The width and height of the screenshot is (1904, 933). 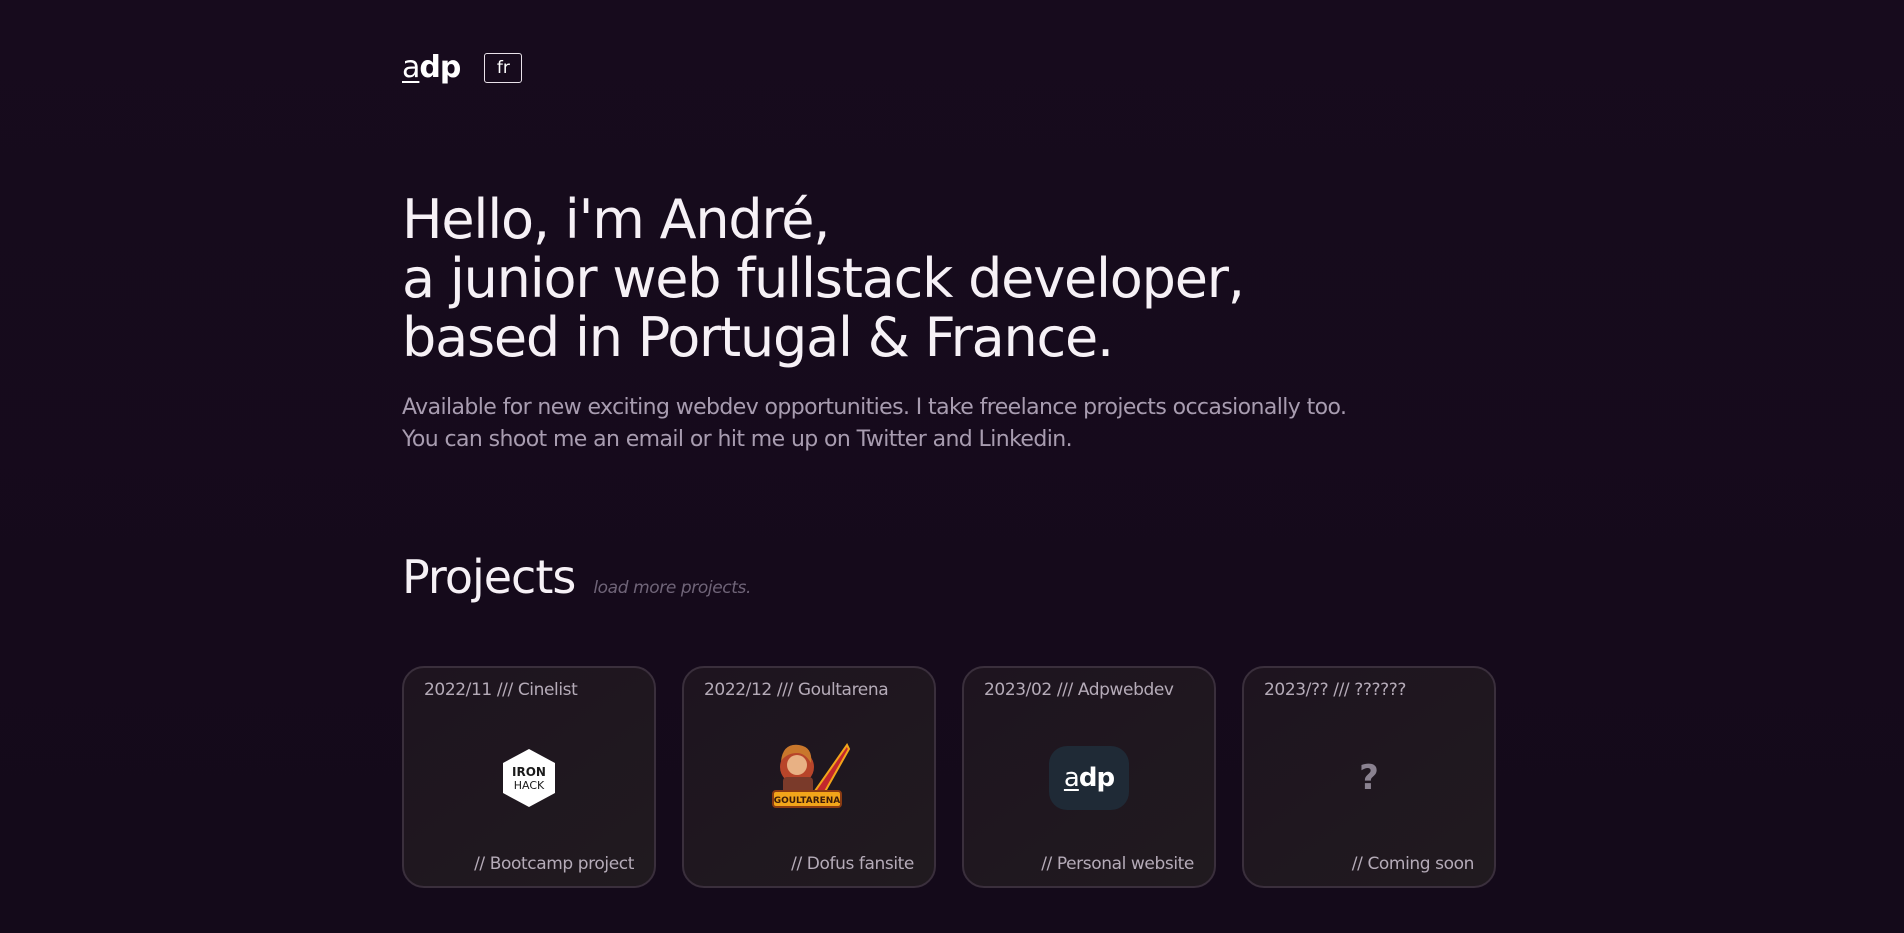 What do you see at coordinates (616, 219) in the screenshot?
I see `hero-line-1: Hello, i'm André,` at bounding box center [616, 219].